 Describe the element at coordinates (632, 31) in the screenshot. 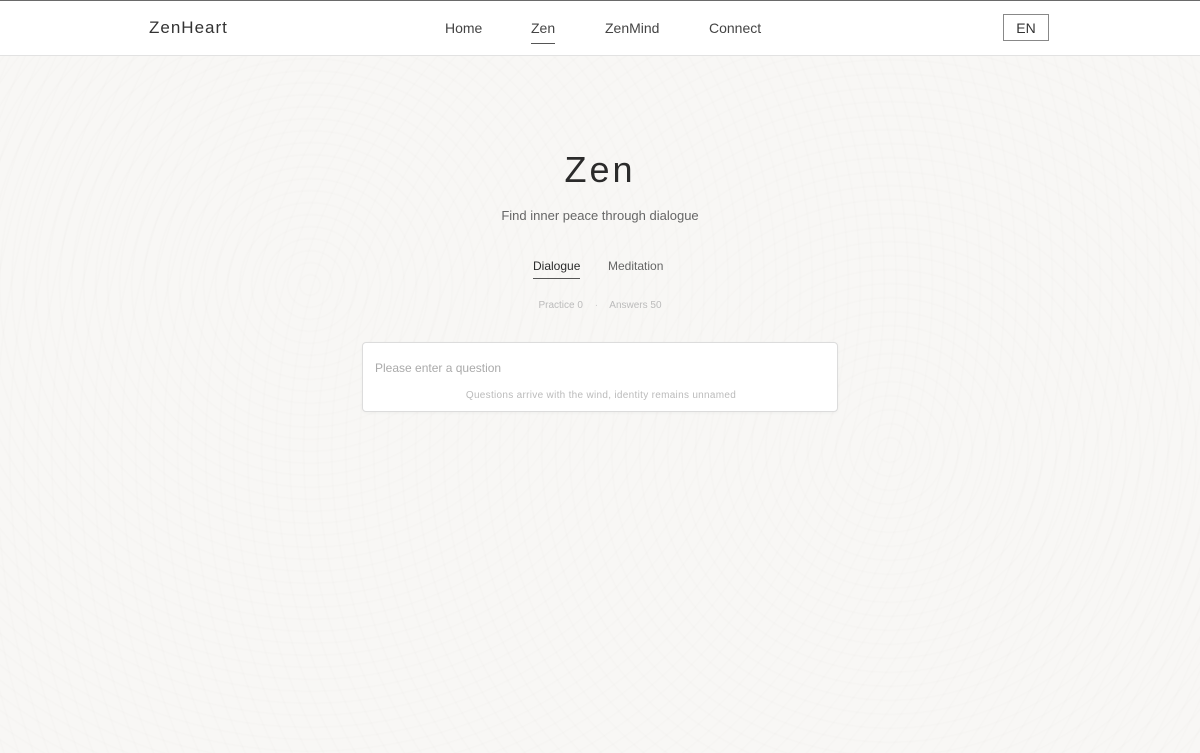

I see `nav-zenmind: ZenMind` at that location.